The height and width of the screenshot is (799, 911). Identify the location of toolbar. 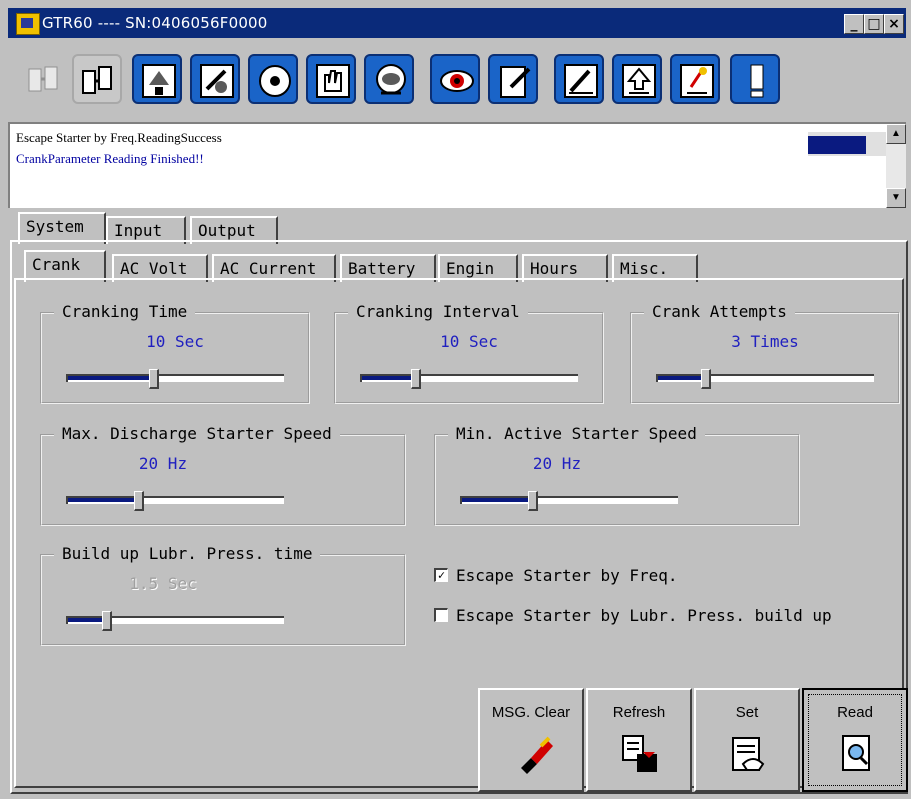
(457, 81).